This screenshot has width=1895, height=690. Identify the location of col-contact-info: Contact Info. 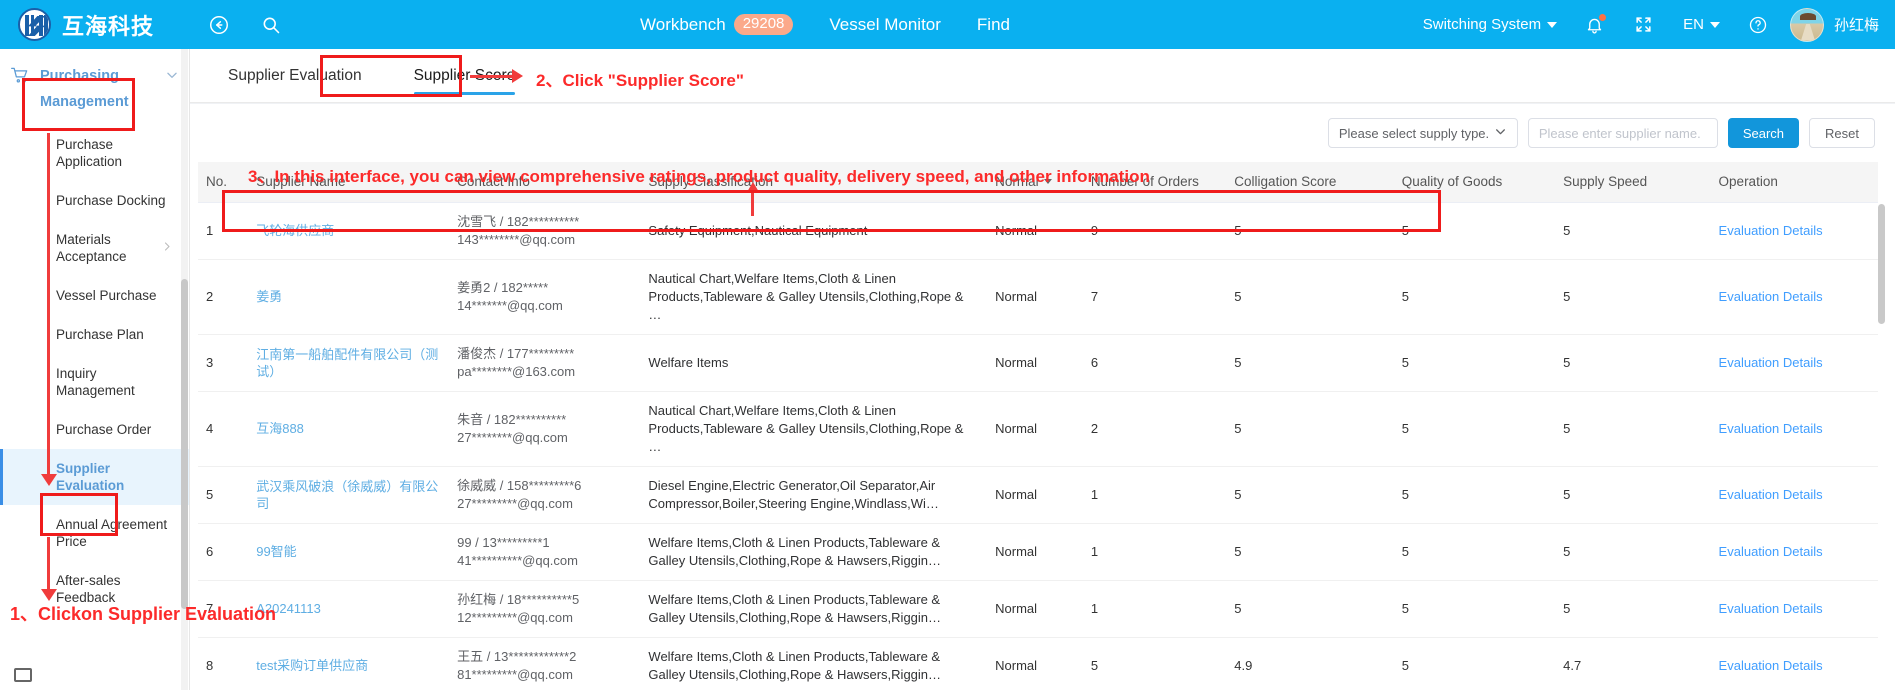
(545, 182).